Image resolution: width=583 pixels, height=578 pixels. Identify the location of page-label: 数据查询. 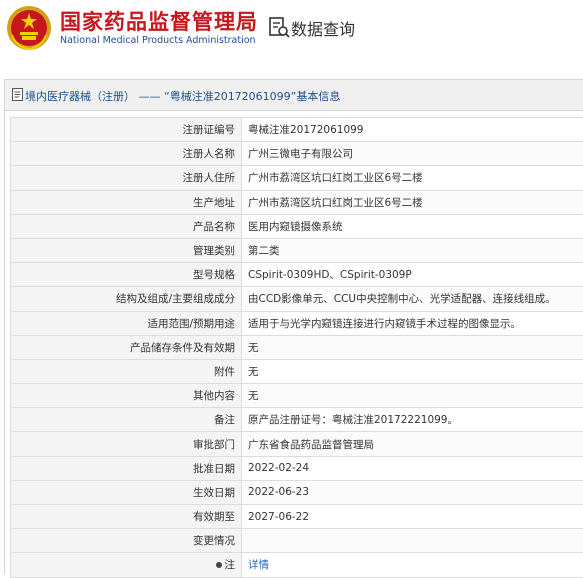
(323, 28).